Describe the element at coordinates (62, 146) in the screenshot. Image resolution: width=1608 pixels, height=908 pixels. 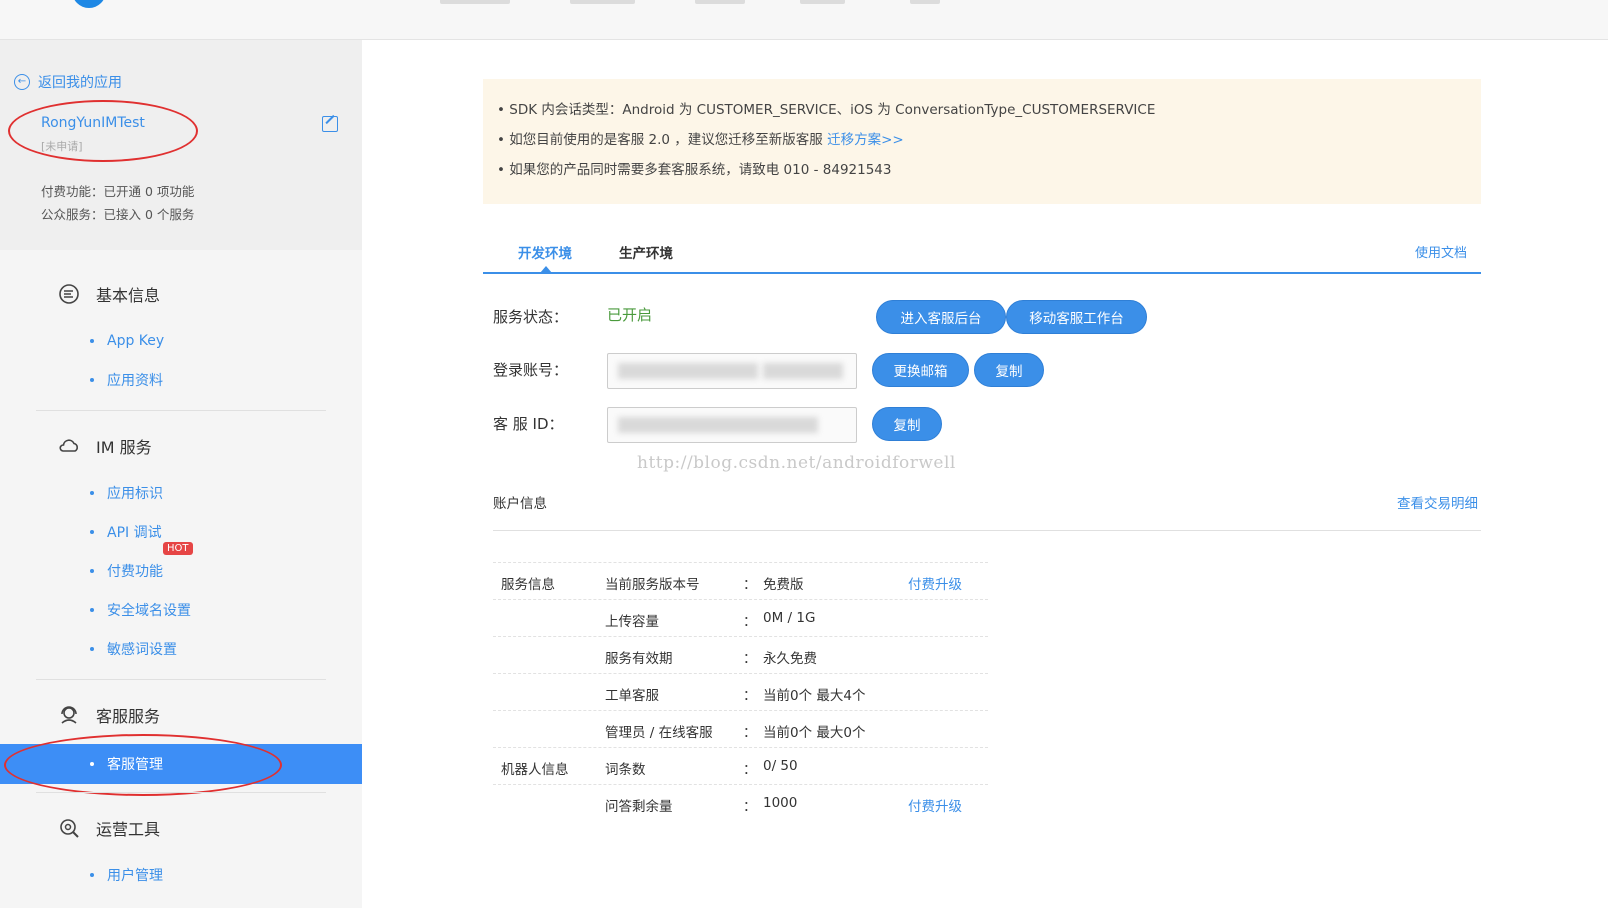
I see `app-status: [未申请]` at that location.